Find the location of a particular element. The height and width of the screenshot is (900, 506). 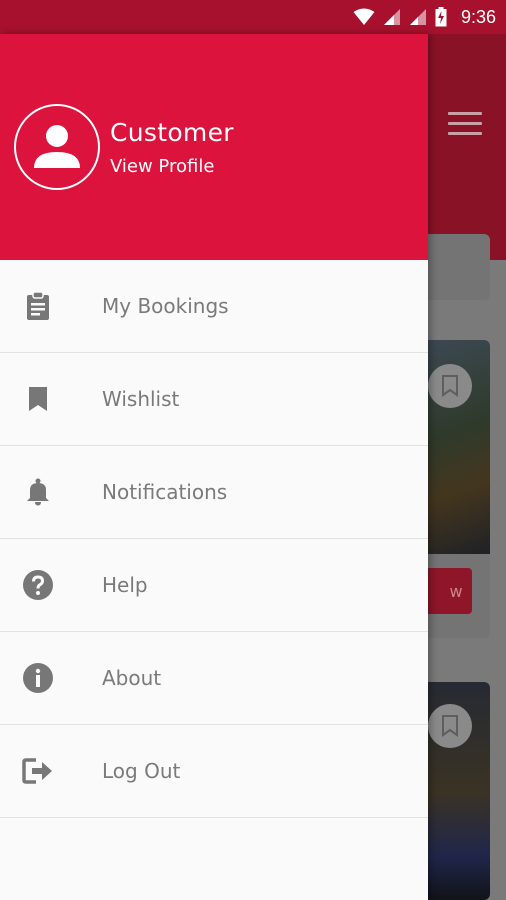

menu-item-label: Notifications is located at coordinates (165, 492).